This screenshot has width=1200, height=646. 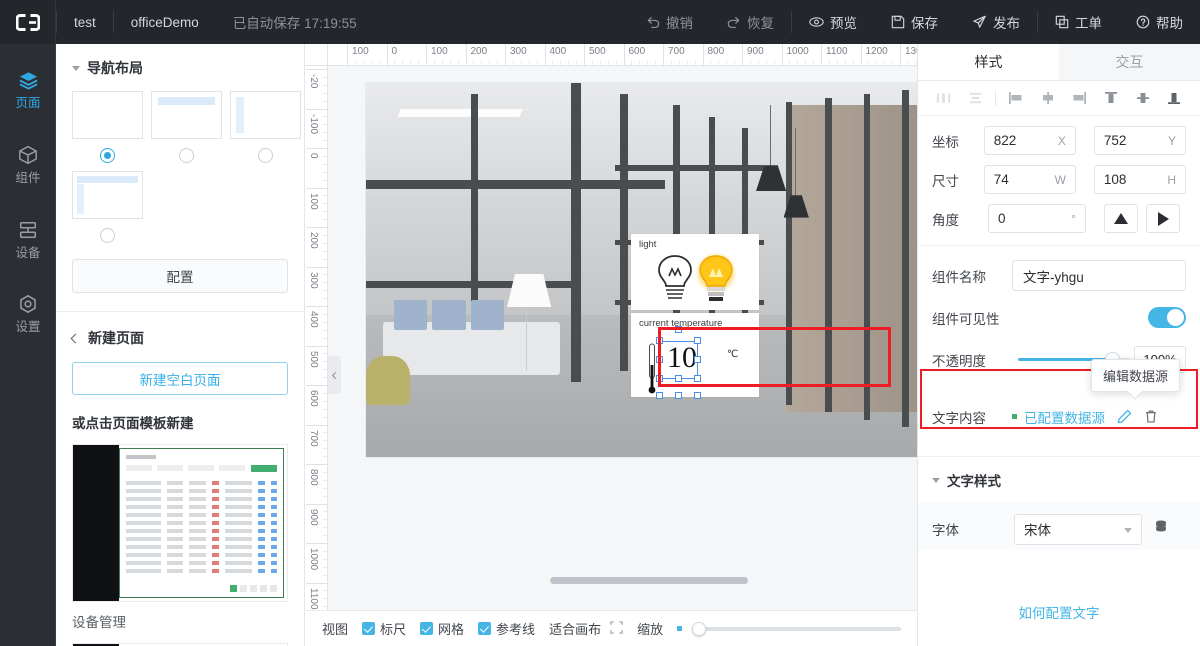 I want to click on new-page-header: 新建页面, so click(x=179, y=337).